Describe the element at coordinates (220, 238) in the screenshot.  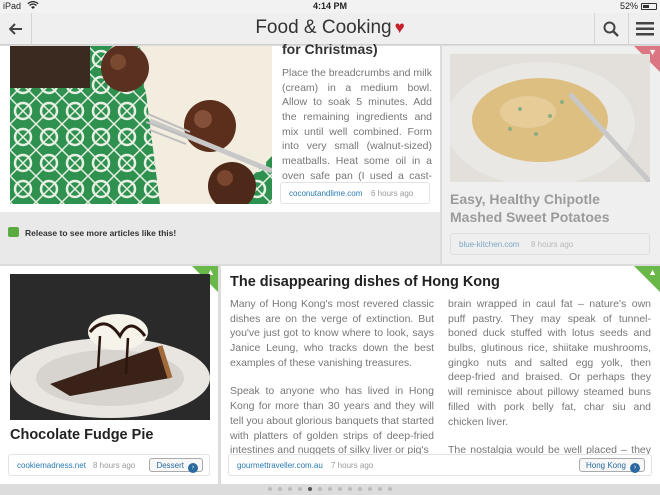
I see `release-hint: Release to see more articles like this!` at that location.